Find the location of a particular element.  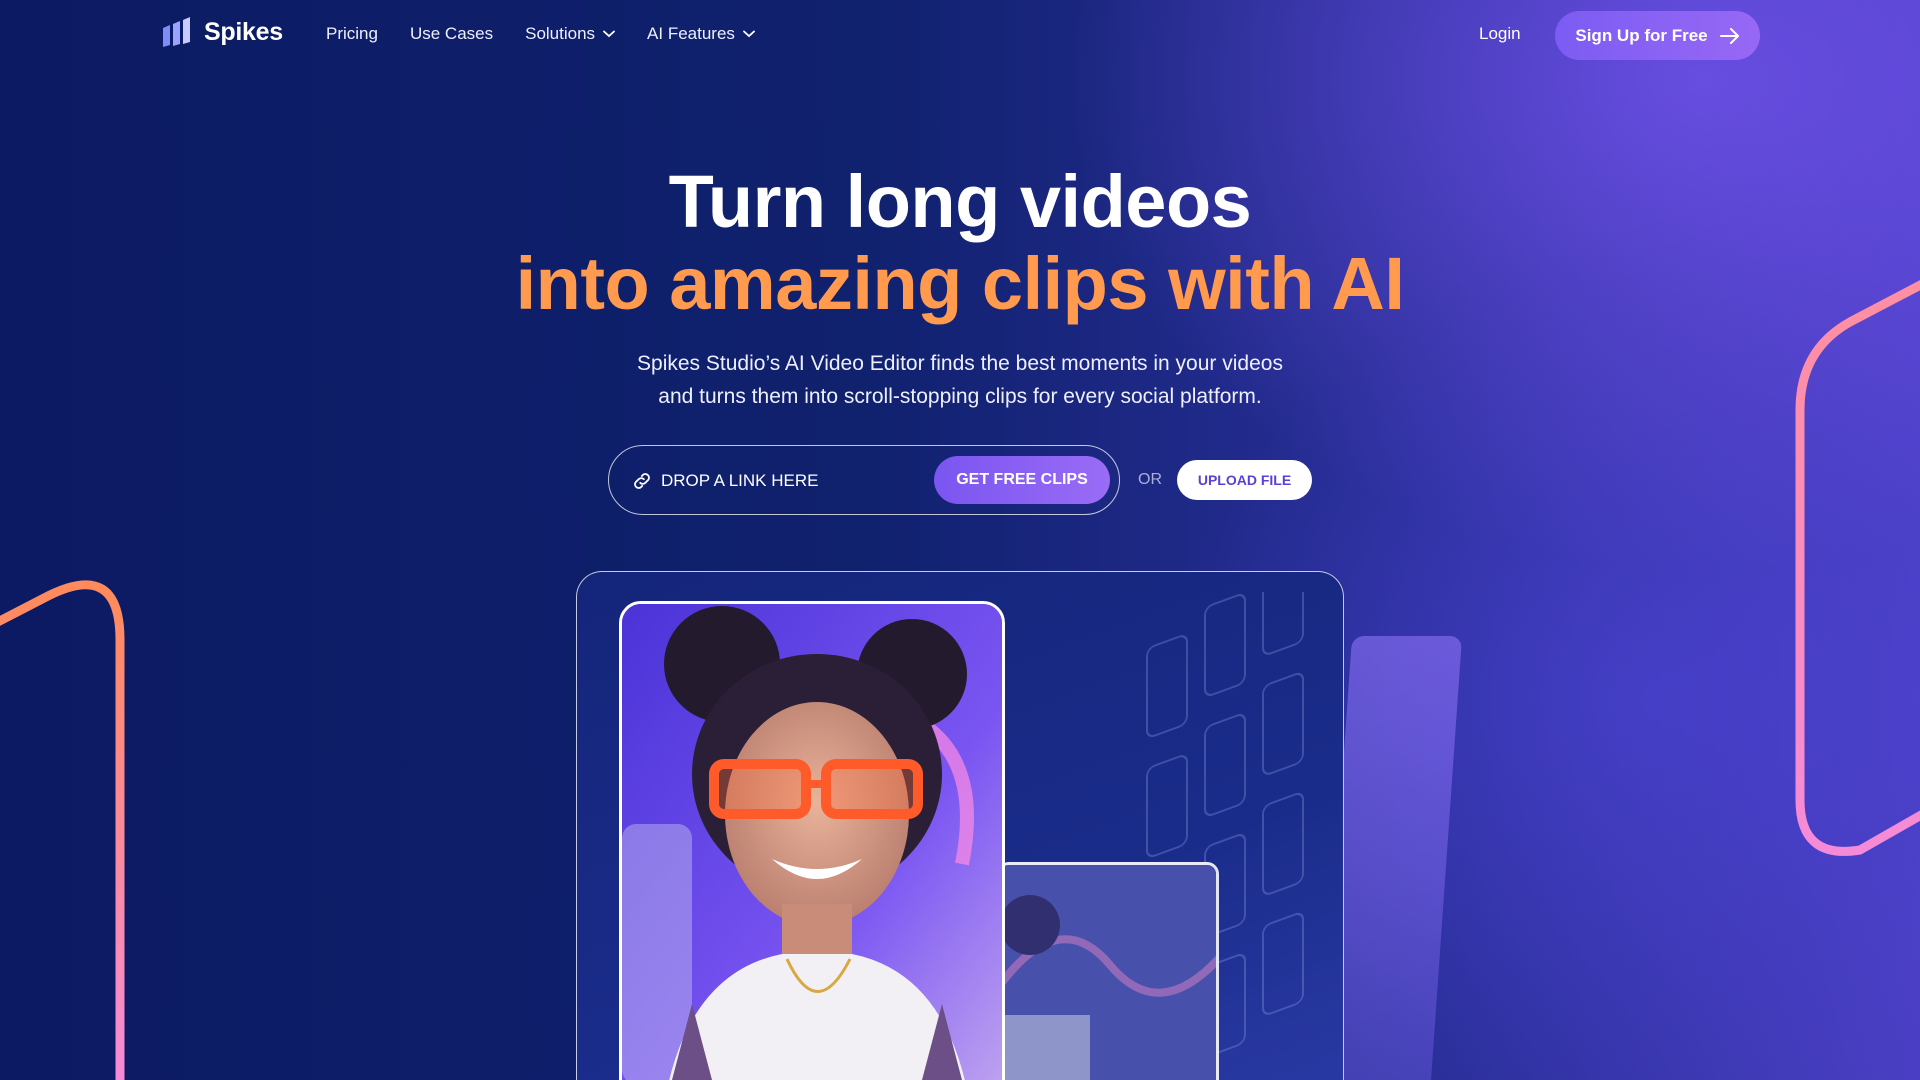

login-link: Login is located at coordinates (1500, 34).